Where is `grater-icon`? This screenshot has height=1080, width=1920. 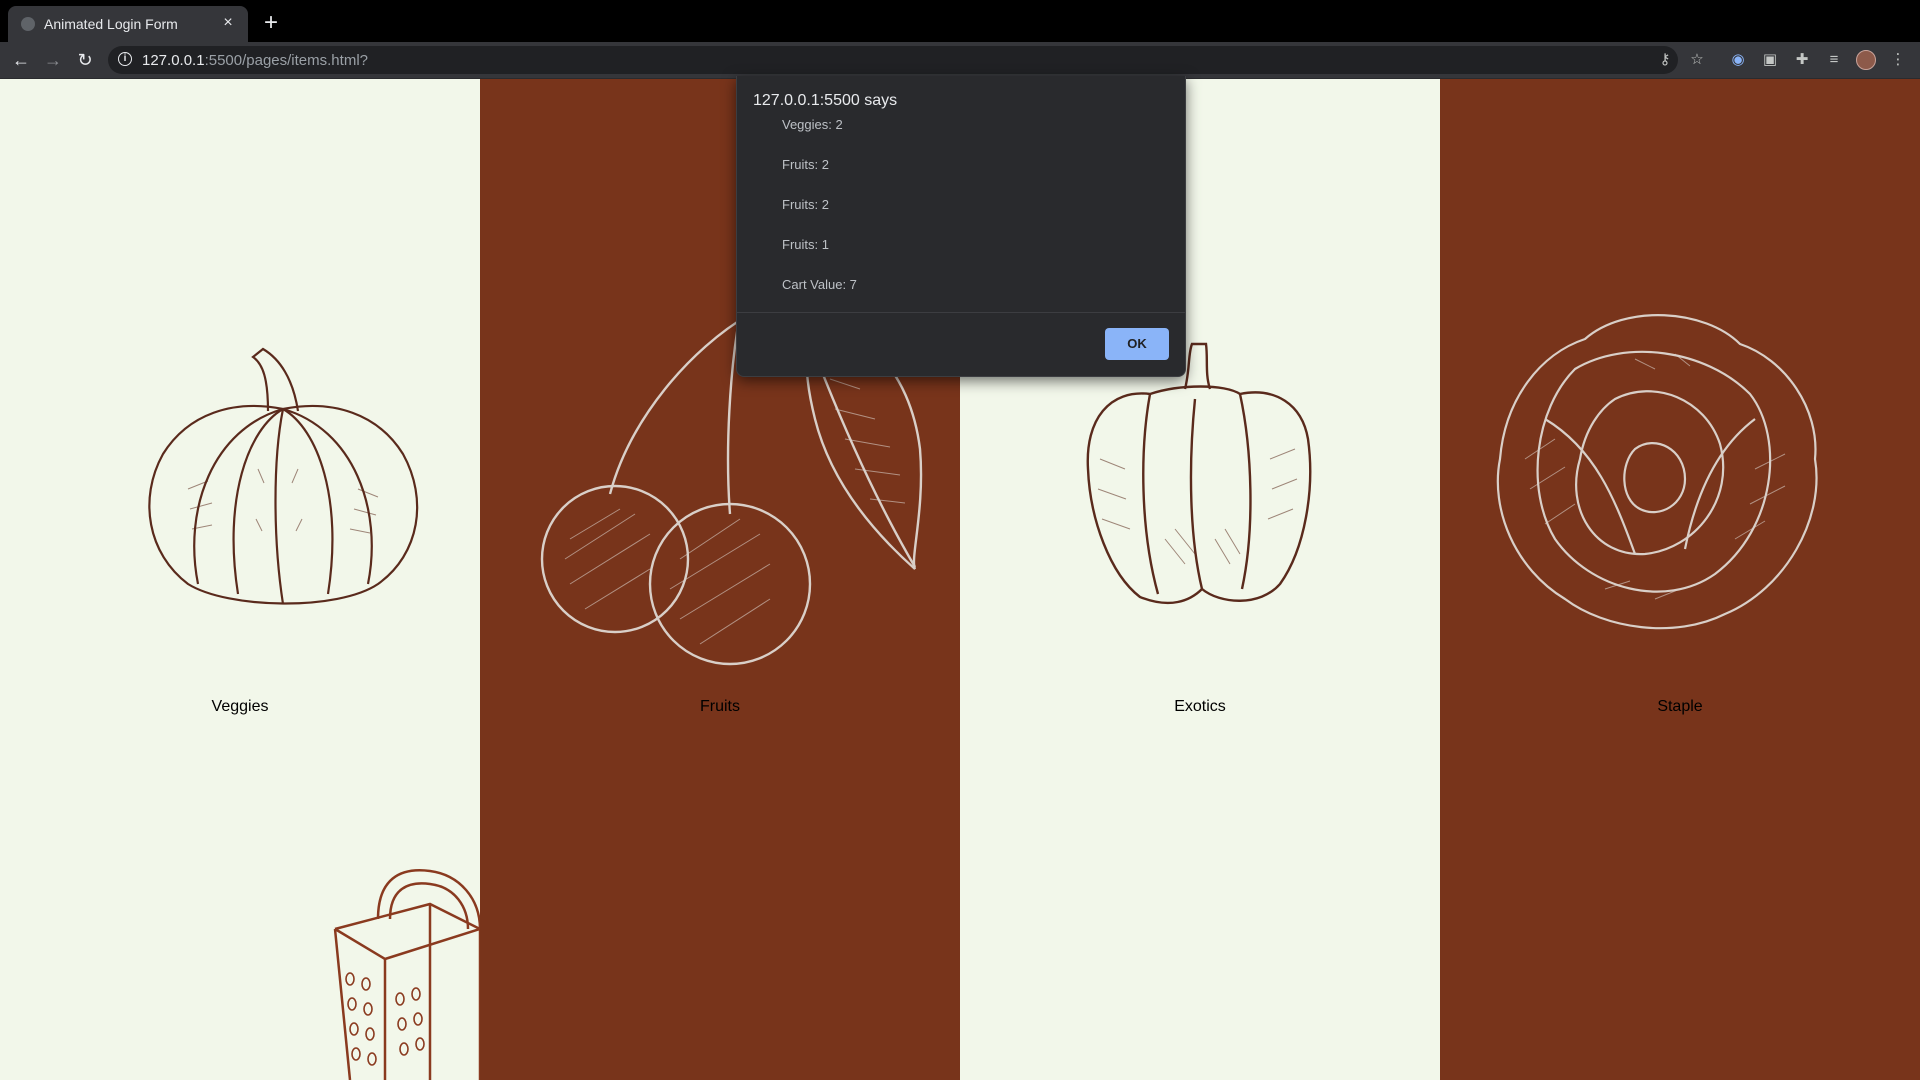 grater-icon is located at coordinates (406, 974).